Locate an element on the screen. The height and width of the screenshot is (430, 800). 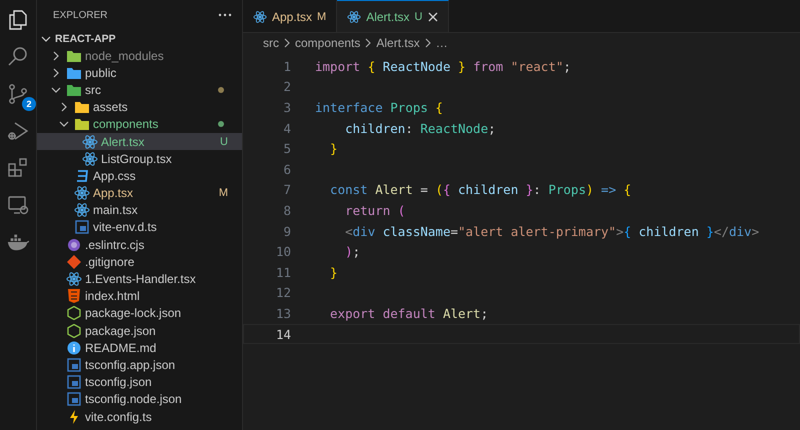
editor-tab: Alert.tsx U is located at coordinates (392, 16).